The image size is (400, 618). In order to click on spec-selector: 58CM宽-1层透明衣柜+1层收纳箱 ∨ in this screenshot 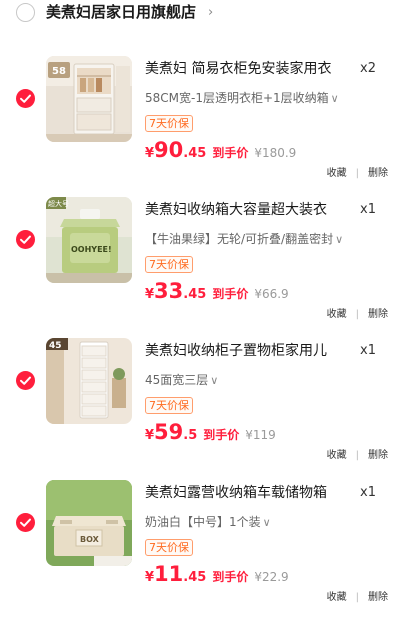, I will do `click(242, 98)`.